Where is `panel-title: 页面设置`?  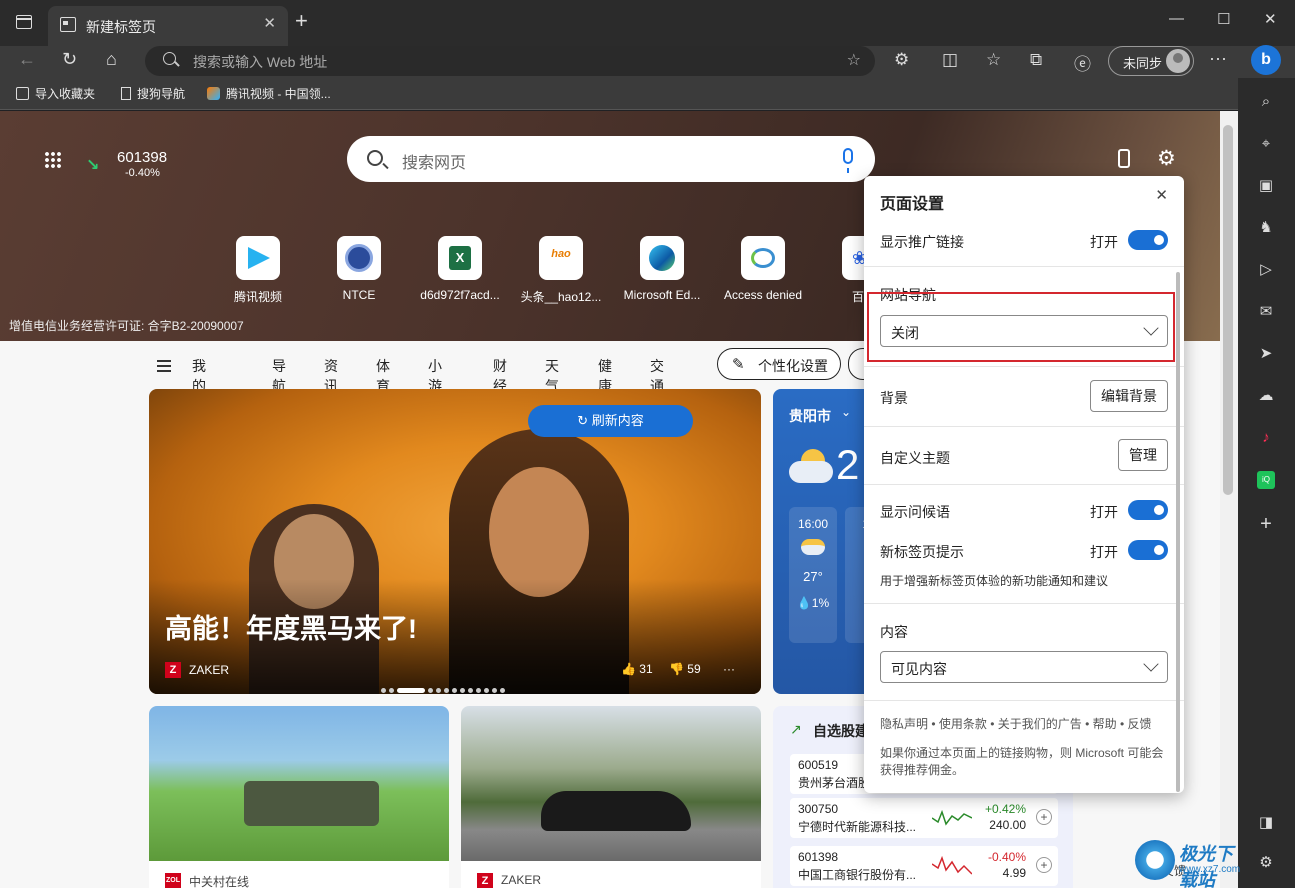
panel-title: 页面设置 is located at coordinates (912, 204).